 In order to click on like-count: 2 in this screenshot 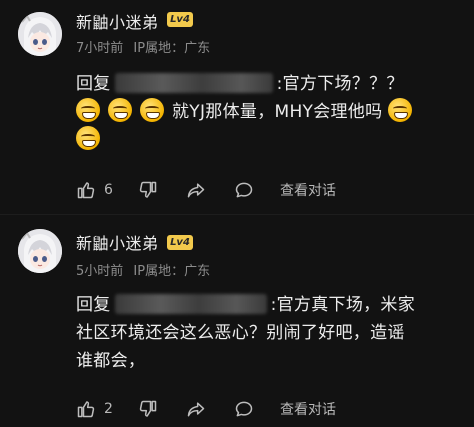, I will do `click(108, 409)`.